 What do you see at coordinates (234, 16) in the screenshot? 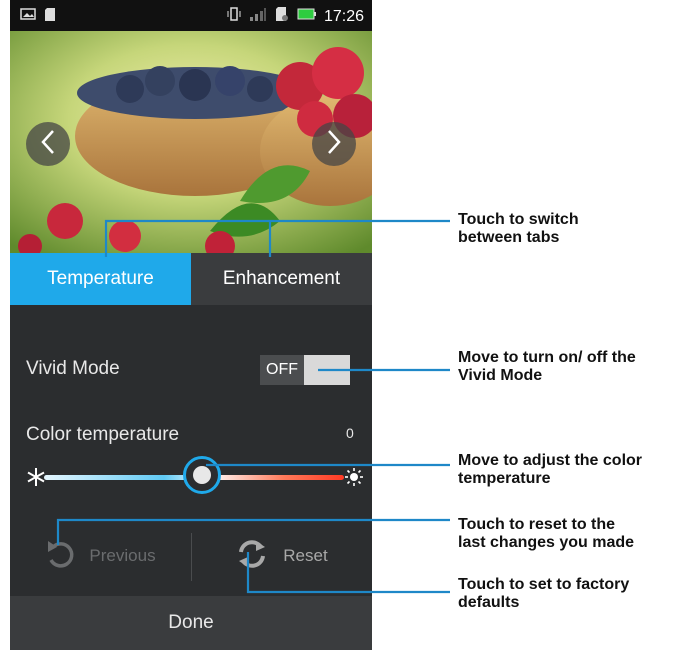
I see `vibrate-icon` at bounding box center [234, 16].